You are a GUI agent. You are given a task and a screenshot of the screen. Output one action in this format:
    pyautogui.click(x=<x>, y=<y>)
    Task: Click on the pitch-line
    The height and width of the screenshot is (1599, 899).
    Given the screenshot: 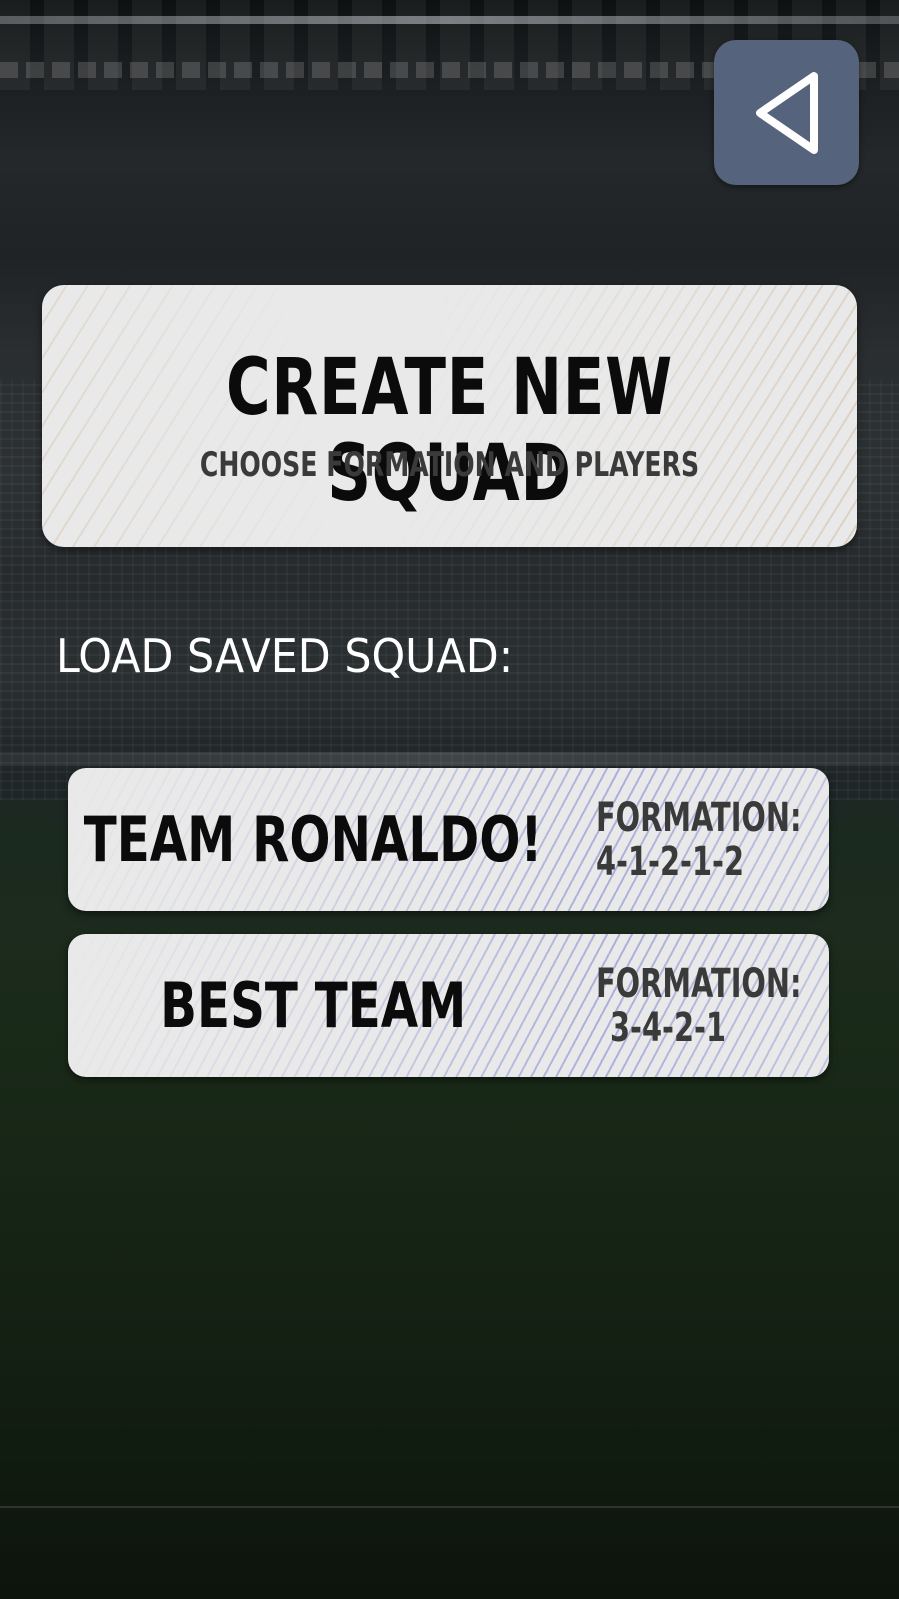 What is the action you would take?
    pyautogui.click(x=449, y=1507)
    